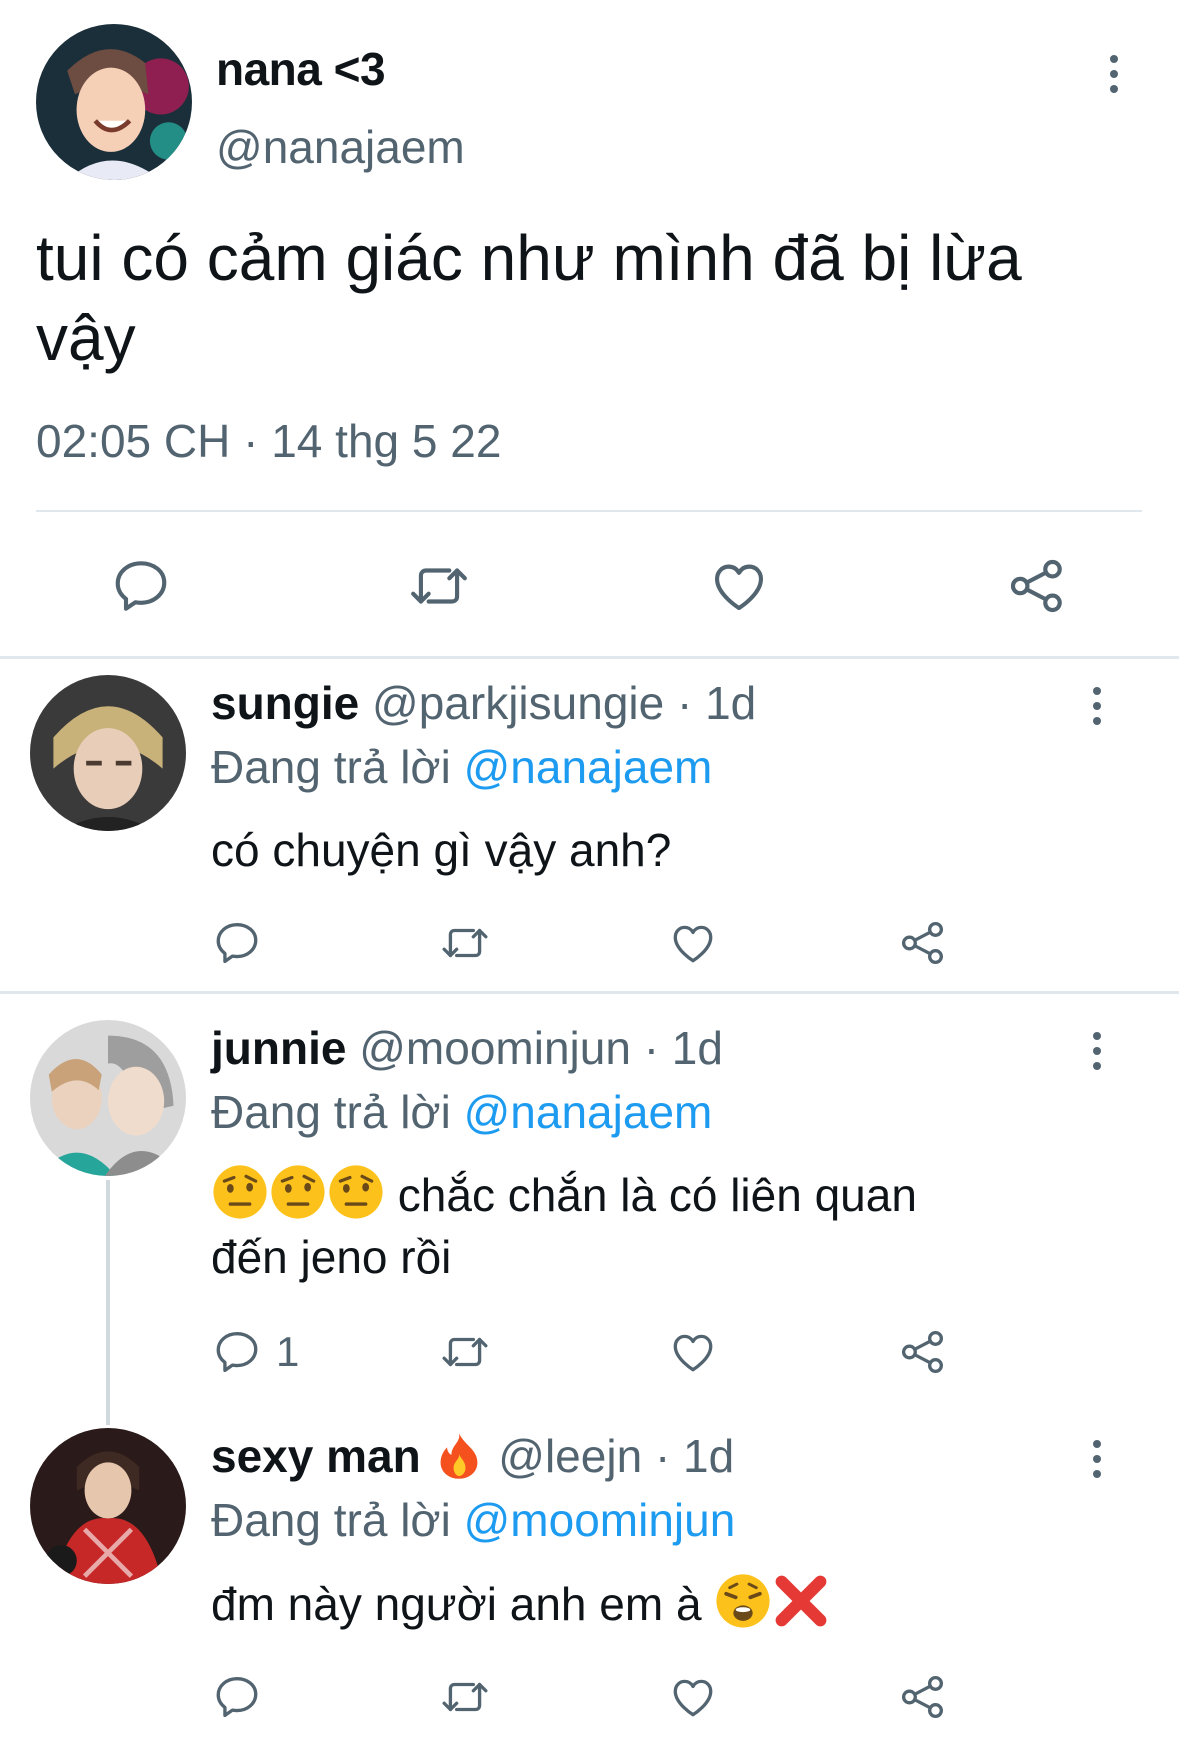 This screenshot has width=1179, height=1749. What do you see at coordinates (495, 1048) in the screenshot?
I see `user-handle: @moominjun` at bounding box center [495, 1048].